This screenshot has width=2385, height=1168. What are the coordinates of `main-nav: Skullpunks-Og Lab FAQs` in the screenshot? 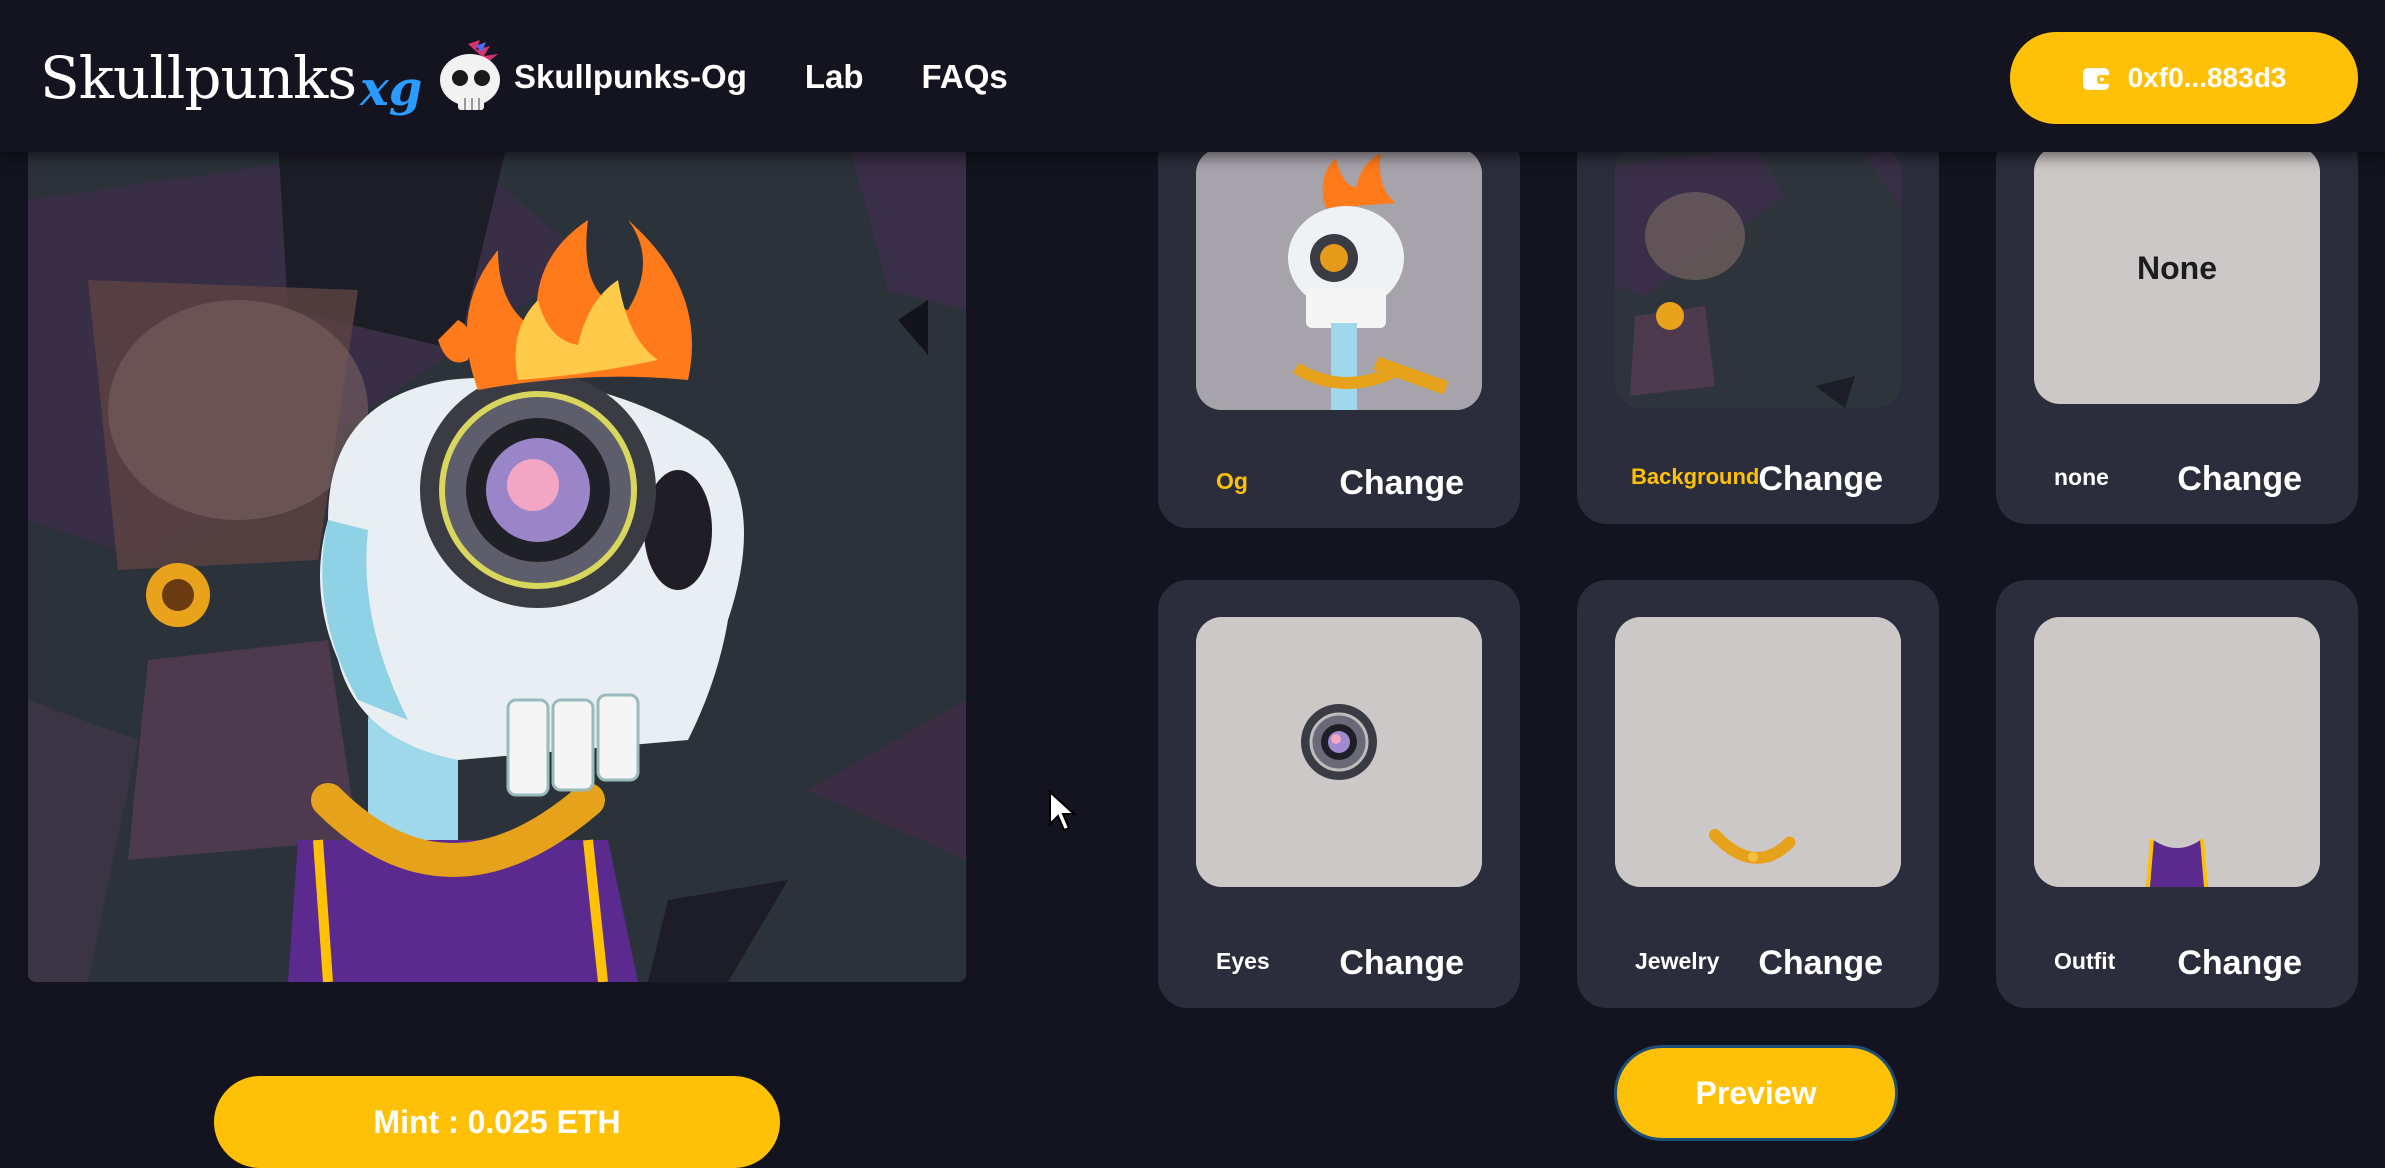 It's located at (790, 77).